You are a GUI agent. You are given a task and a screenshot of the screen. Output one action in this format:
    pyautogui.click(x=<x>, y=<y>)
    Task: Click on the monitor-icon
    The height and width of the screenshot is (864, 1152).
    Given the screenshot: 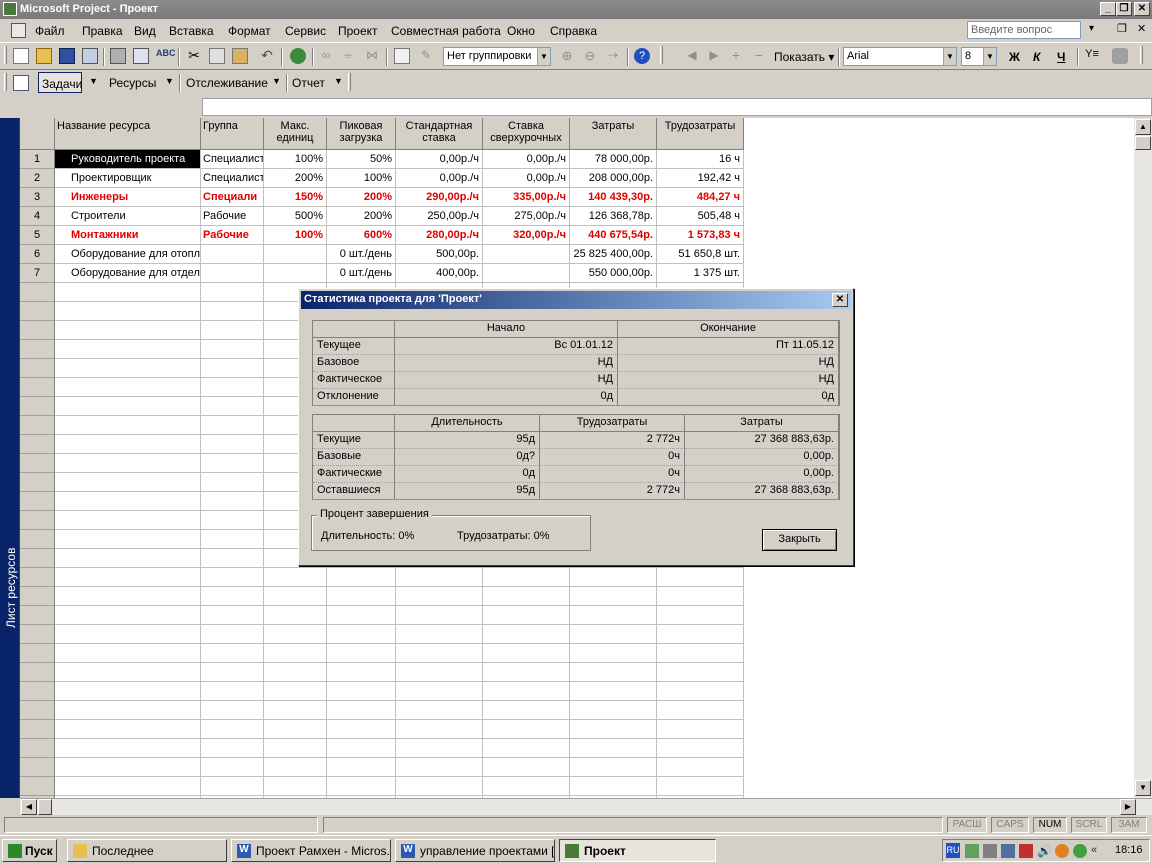 What is the action you would take?
    pyautogui.click(x=1008, y=851)
    